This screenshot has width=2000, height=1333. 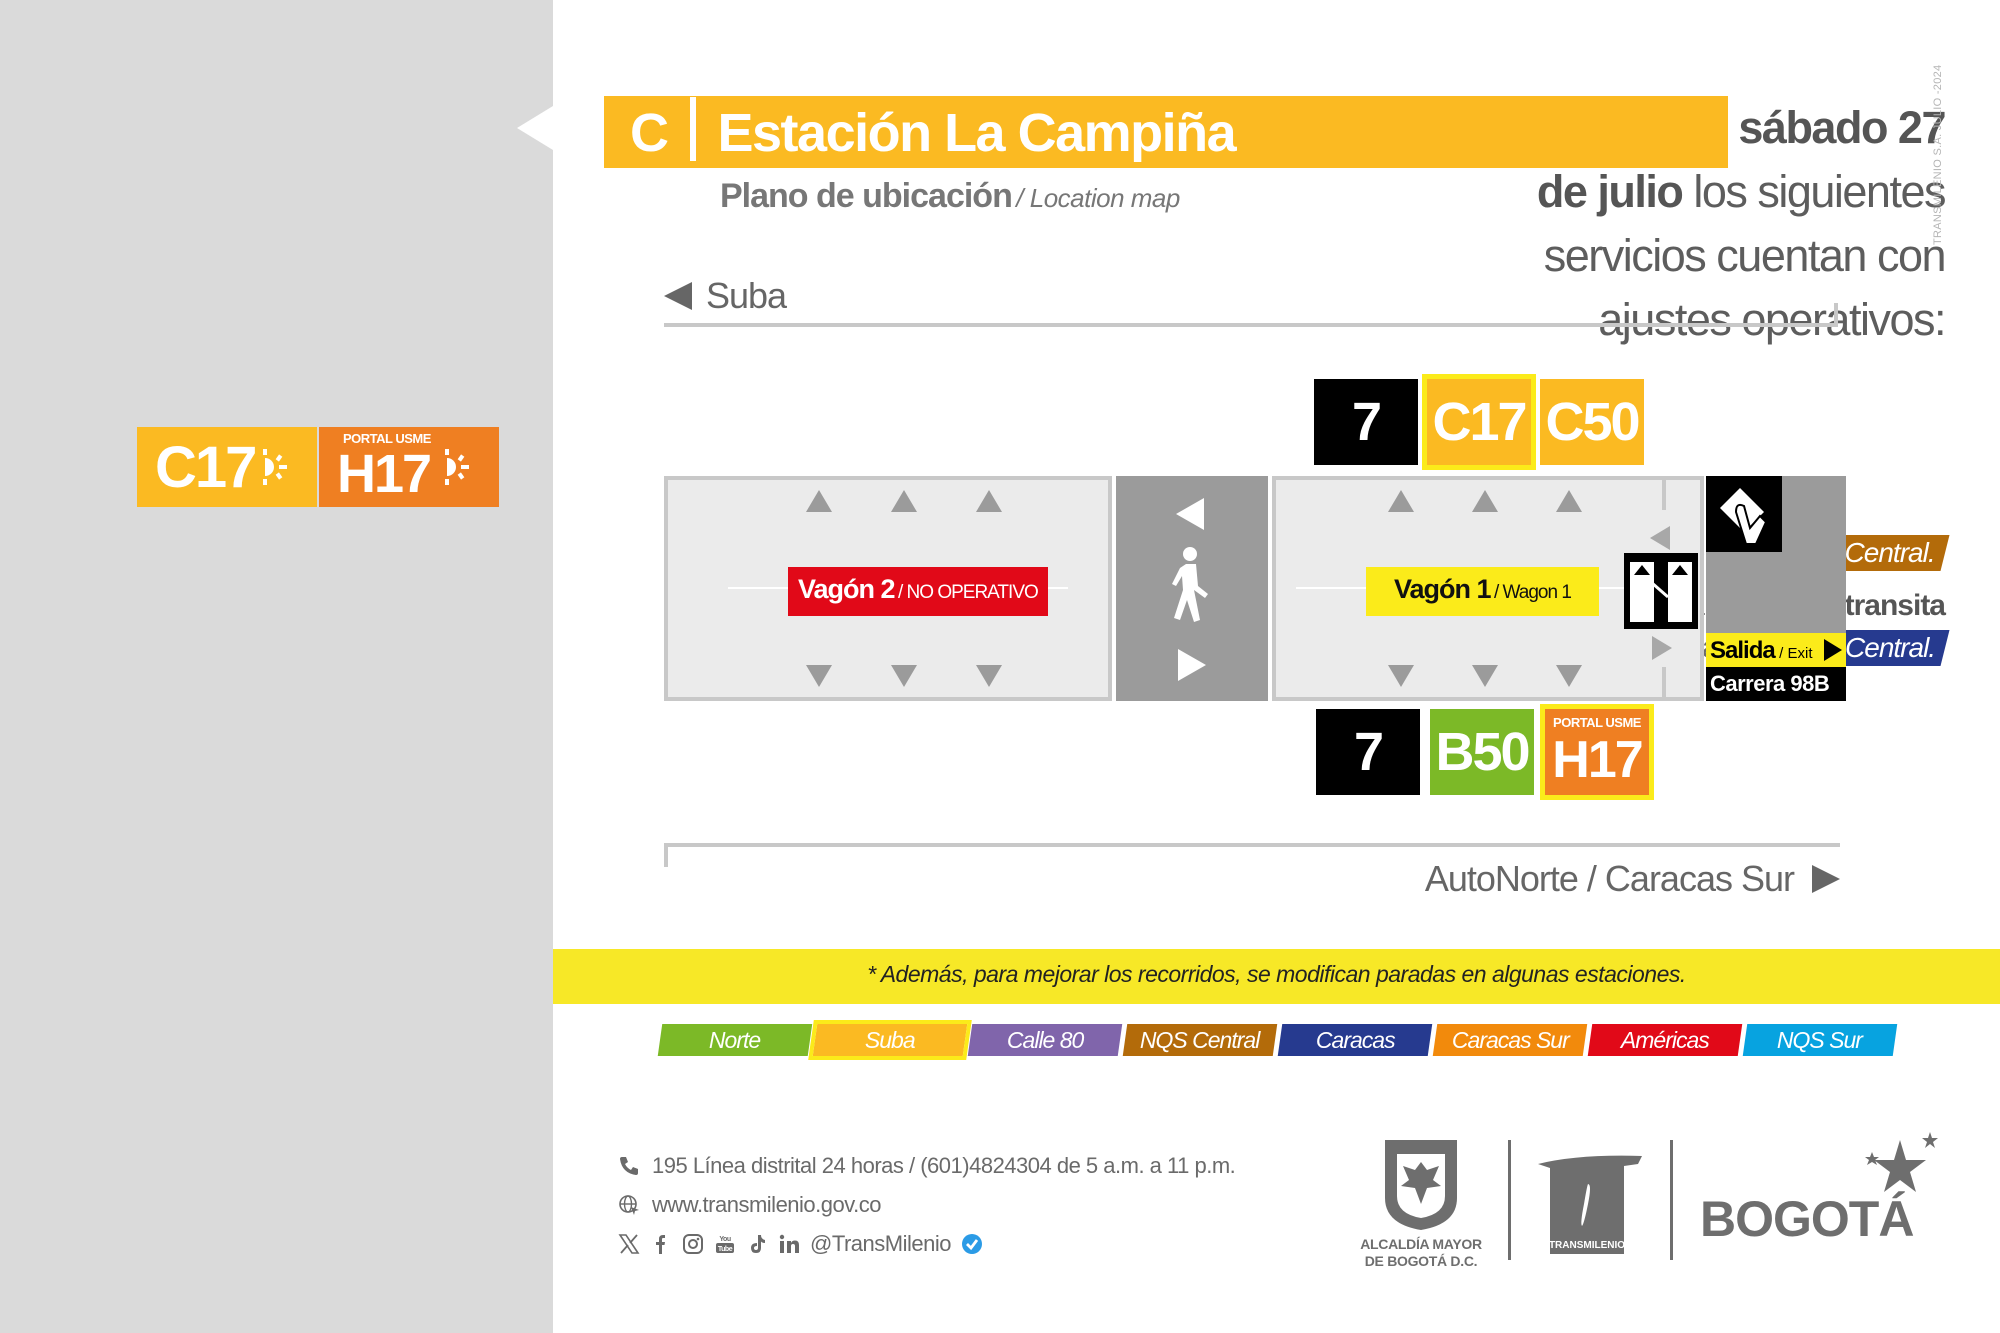 What do you see at coordinates (629, 1166) in the screenshot?
I see `phone-icon` at bounding box center [629, 1166].